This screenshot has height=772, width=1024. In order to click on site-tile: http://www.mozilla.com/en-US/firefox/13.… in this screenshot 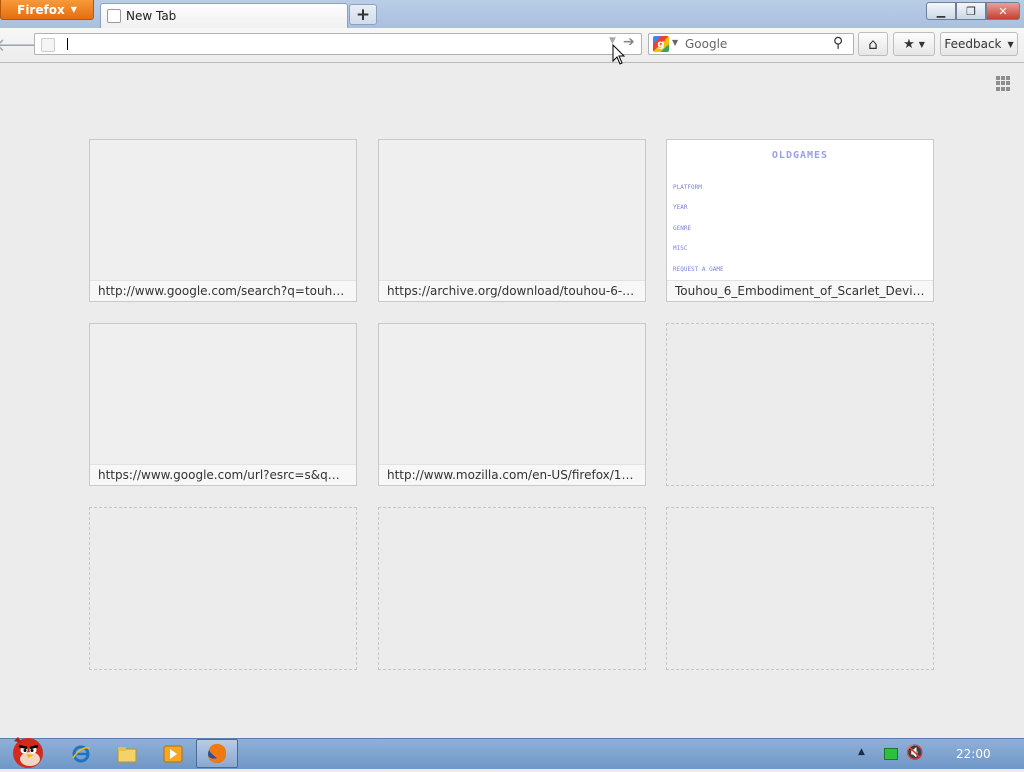, I will do `click(512, 404)`.